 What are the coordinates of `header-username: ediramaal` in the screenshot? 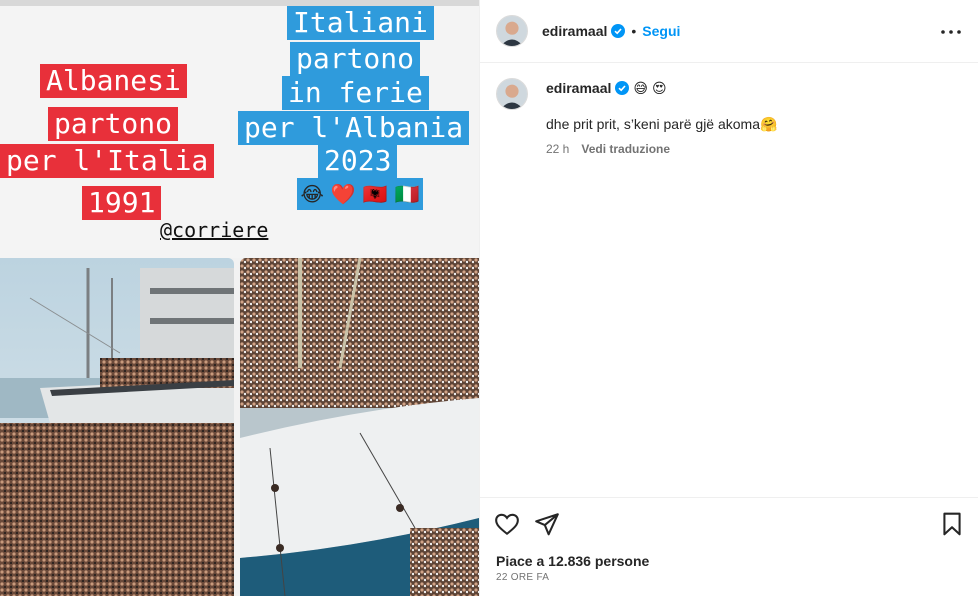 It's located at (574, 31).